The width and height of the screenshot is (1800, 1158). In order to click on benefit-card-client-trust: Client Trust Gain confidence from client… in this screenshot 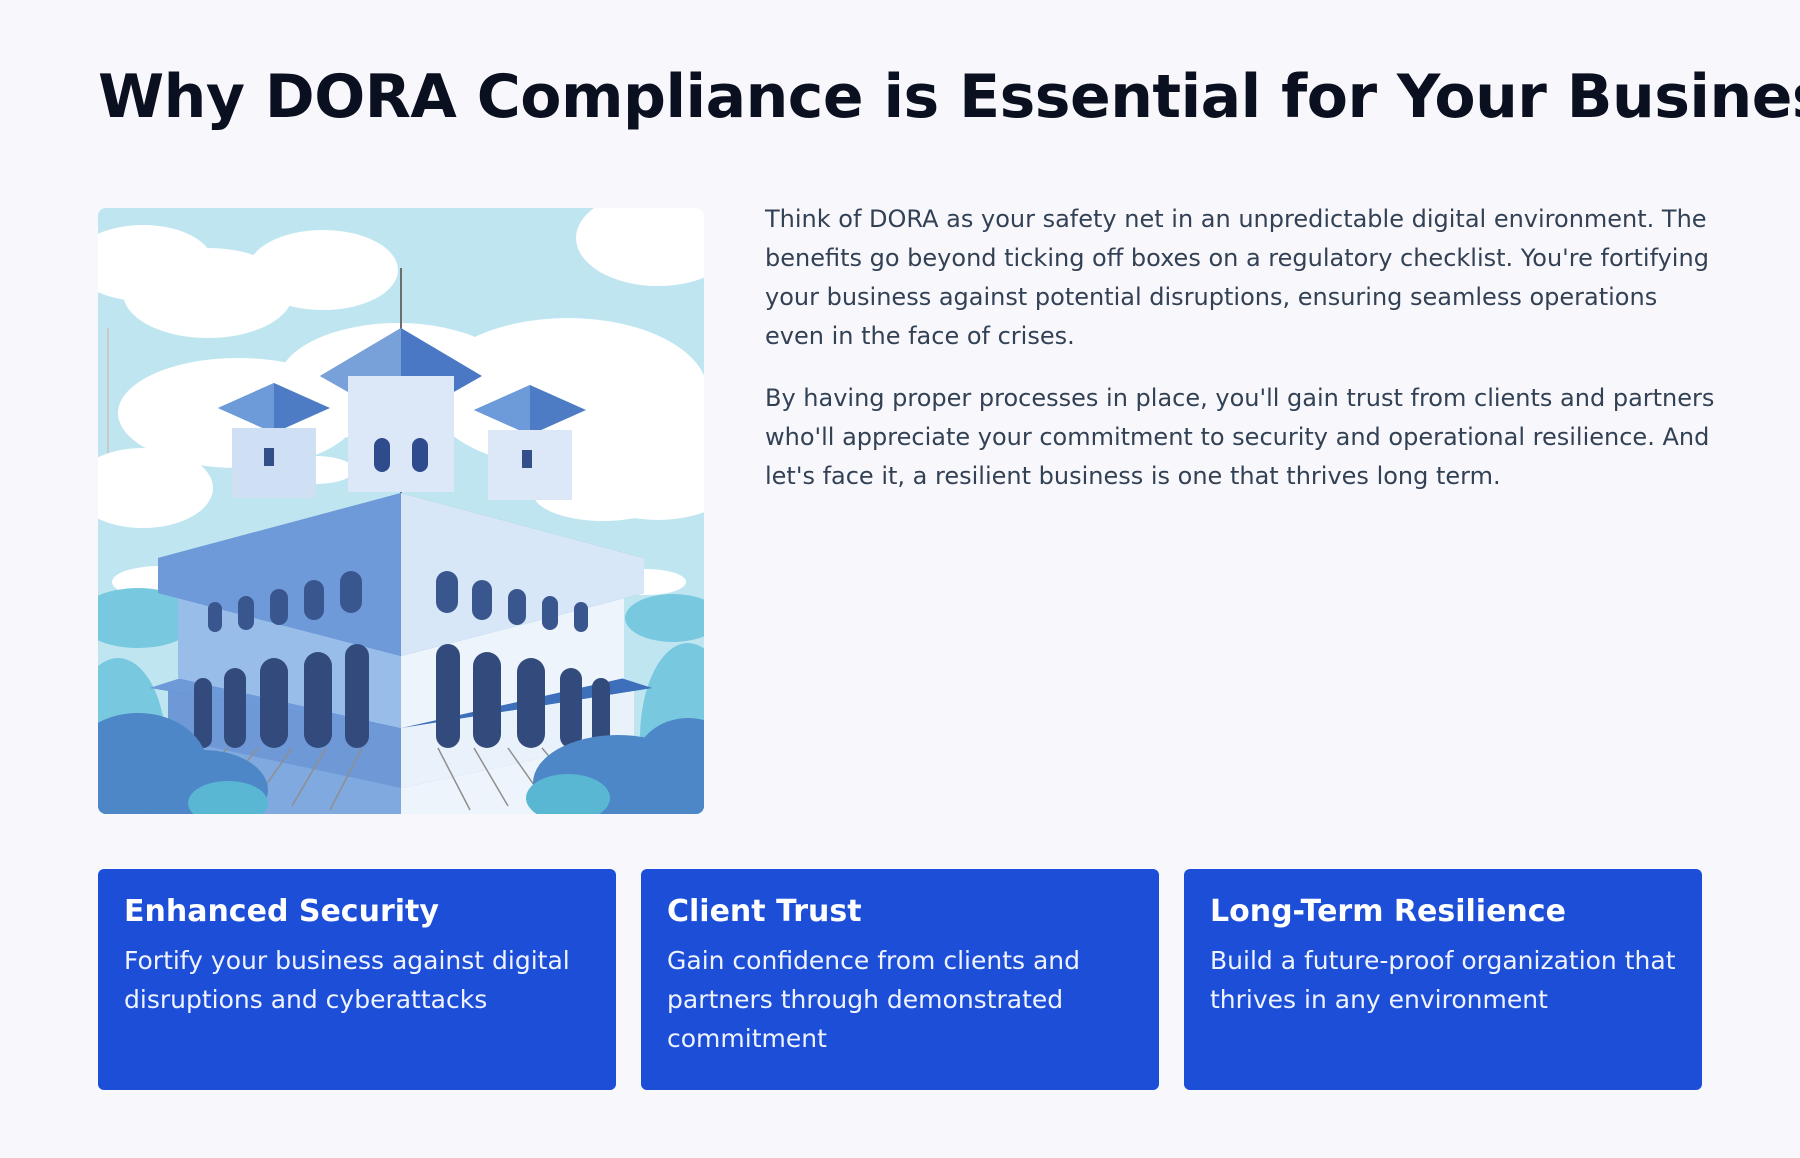, I will do `click(900, 979)`.